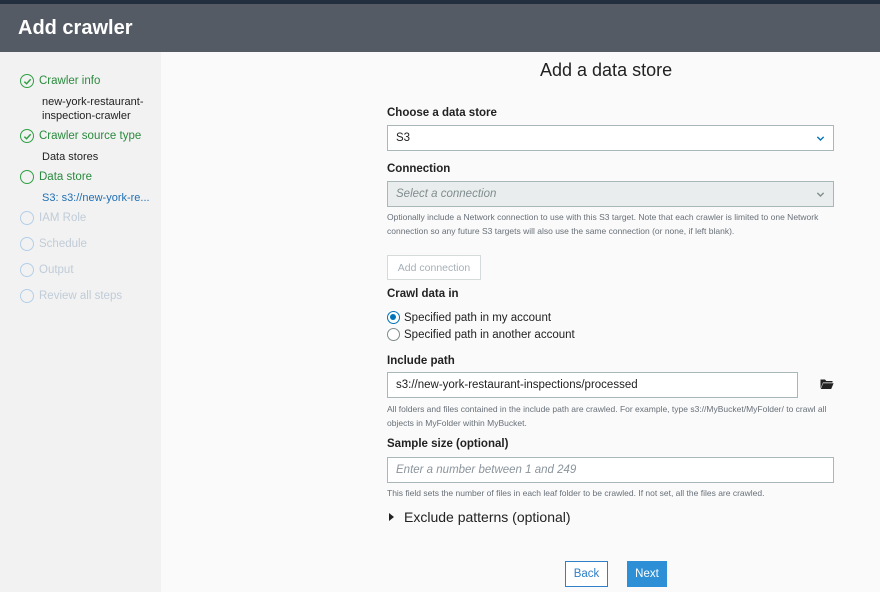  I want to click on data-store-select: S3, so click(610, 138).